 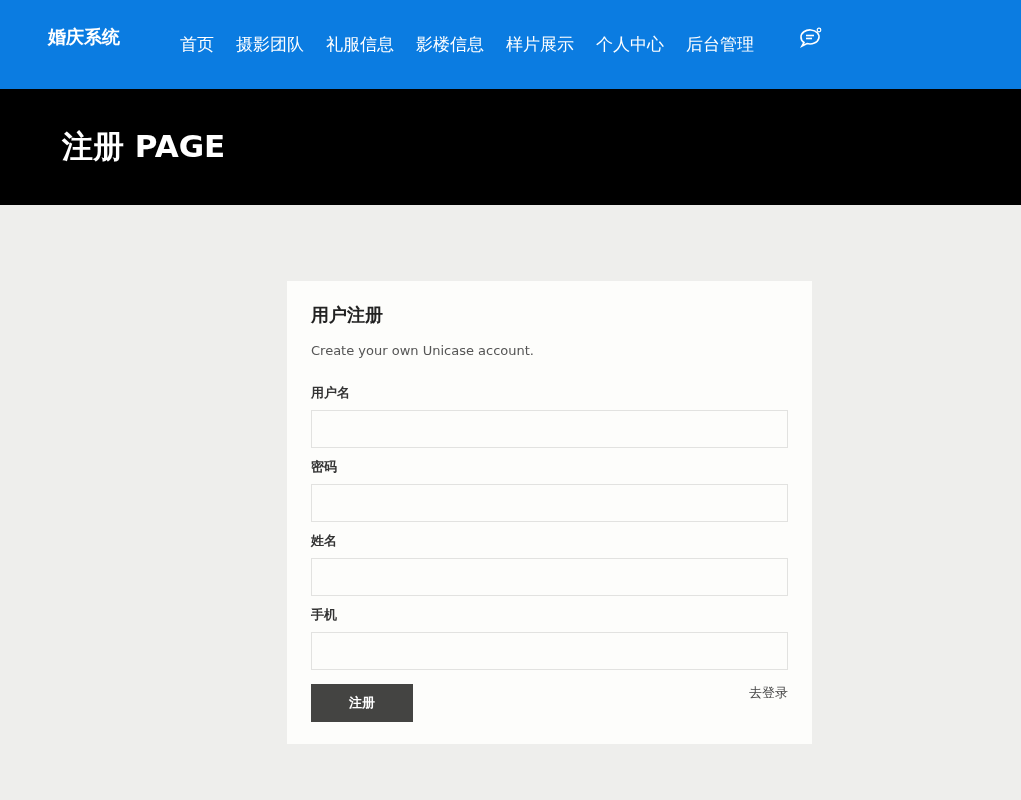 What do you see at coordinates (347, 315) in the screenshot?
I see `form-title: 用户注册` at bounding box center [347, 315].